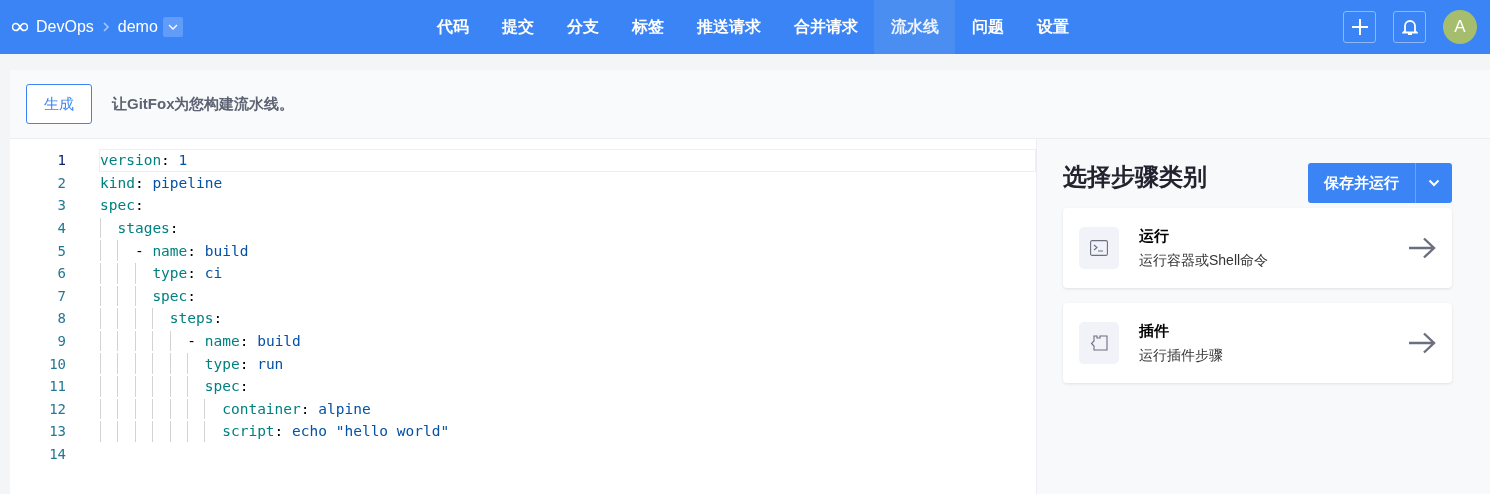 Image resolution: width=1490 pixels, height=494 pixels. Describe the element at coordinates (1257, 248) in the screenshot. I see `step-card: 运行 运行容器或Shell命令` at that location.